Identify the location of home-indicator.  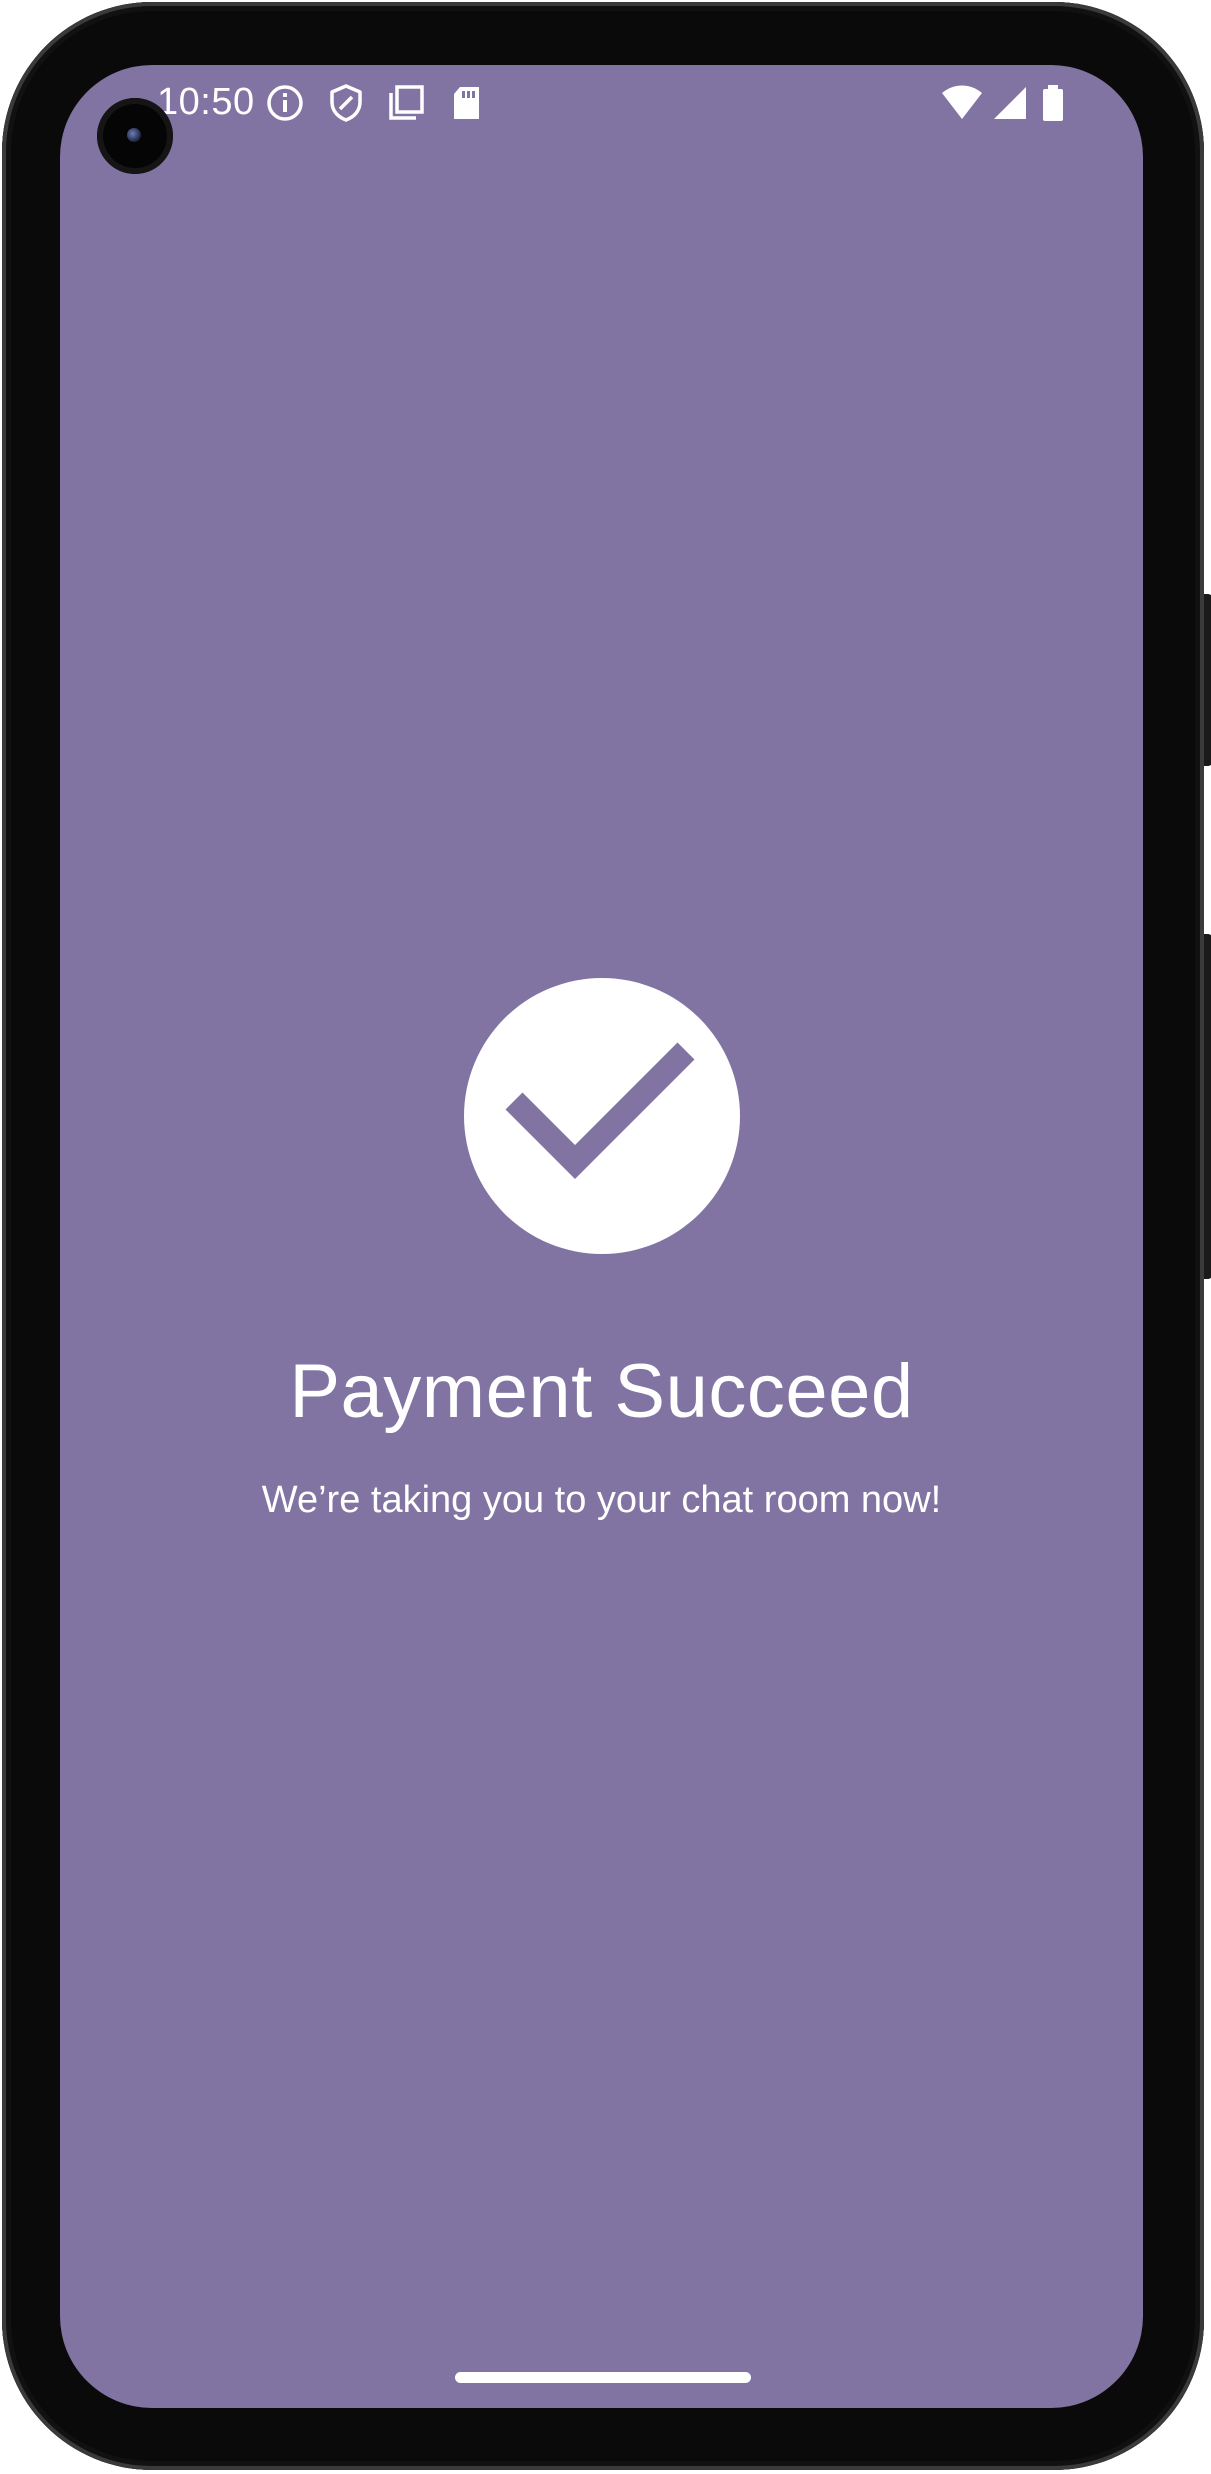
(603, 2377).